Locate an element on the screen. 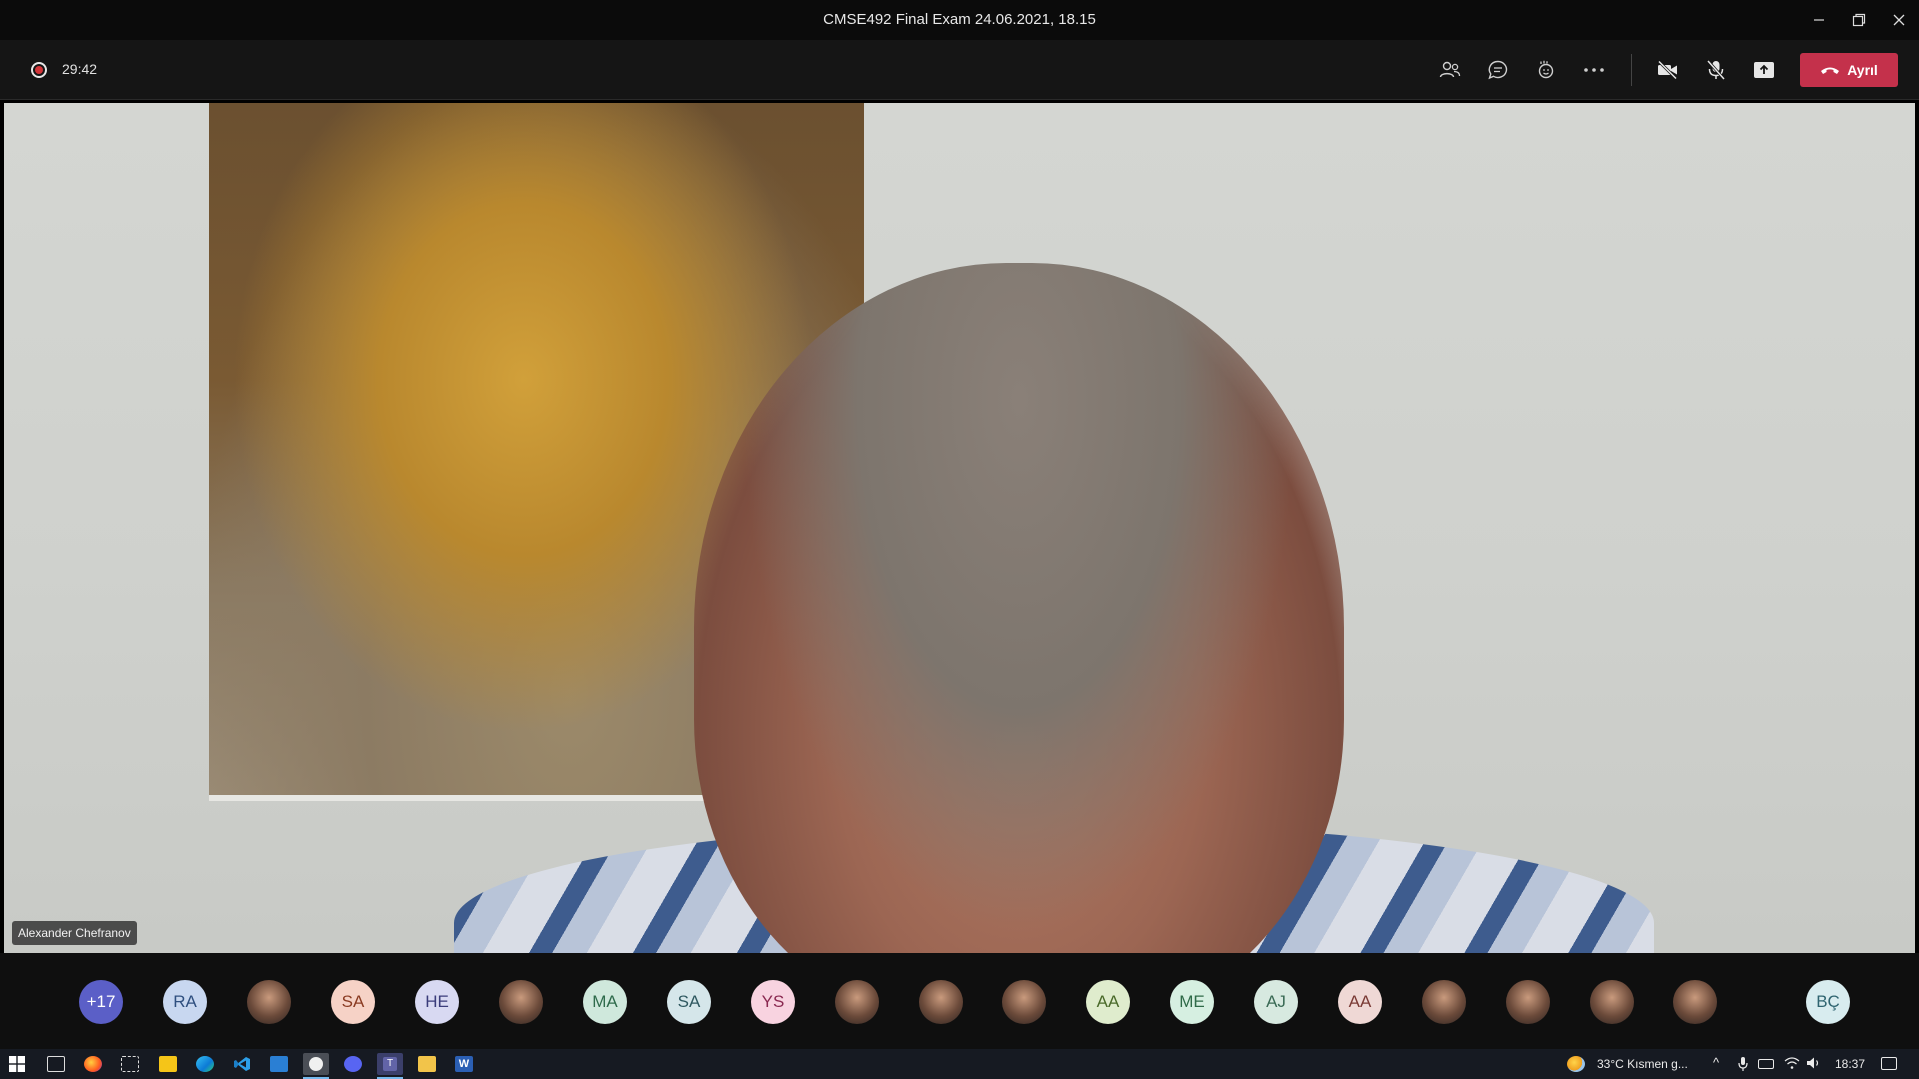  chat-button is located at coordinates (1498, 70).